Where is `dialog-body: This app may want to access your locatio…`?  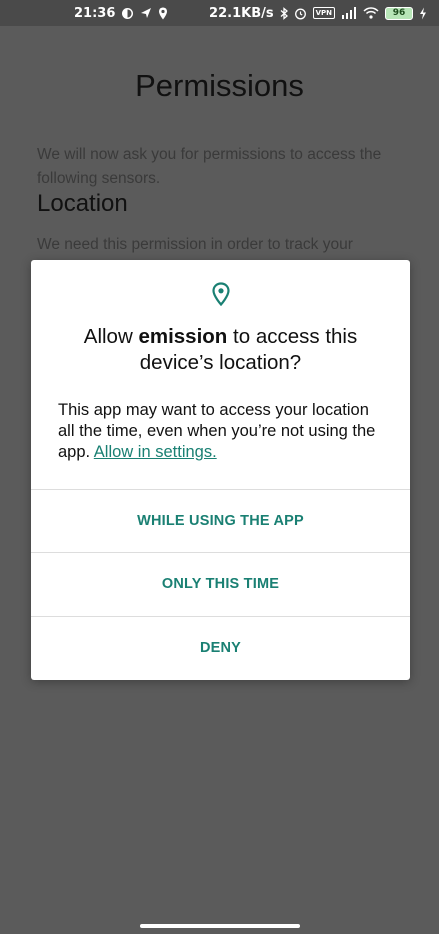 dialog-body: This app may want to access your locatio… is located at coordinates (223, 431).